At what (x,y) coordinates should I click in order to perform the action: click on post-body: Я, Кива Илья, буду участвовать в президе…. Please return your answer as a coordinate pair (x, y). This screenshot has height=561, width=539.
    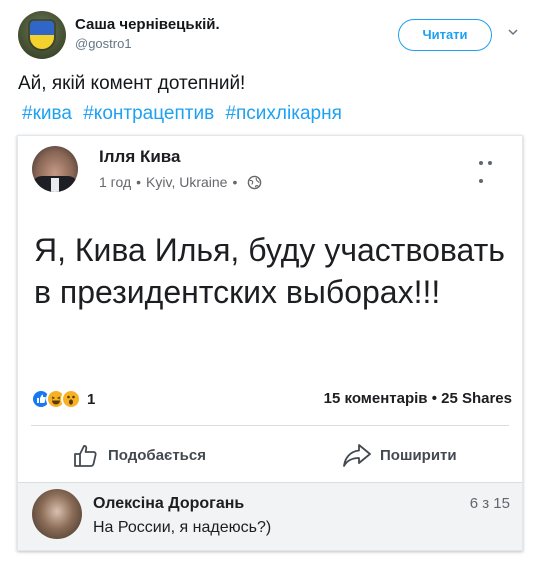
    Looking at the image, I should click on (269, 271).